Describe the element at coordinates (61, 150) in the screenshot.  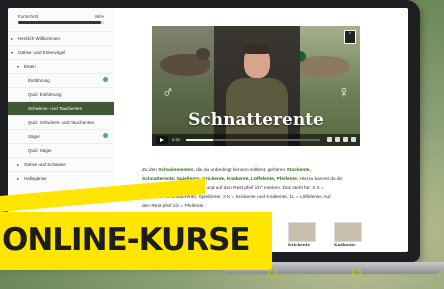
I see `sidebar-item: Quiz: Säger` at that location.